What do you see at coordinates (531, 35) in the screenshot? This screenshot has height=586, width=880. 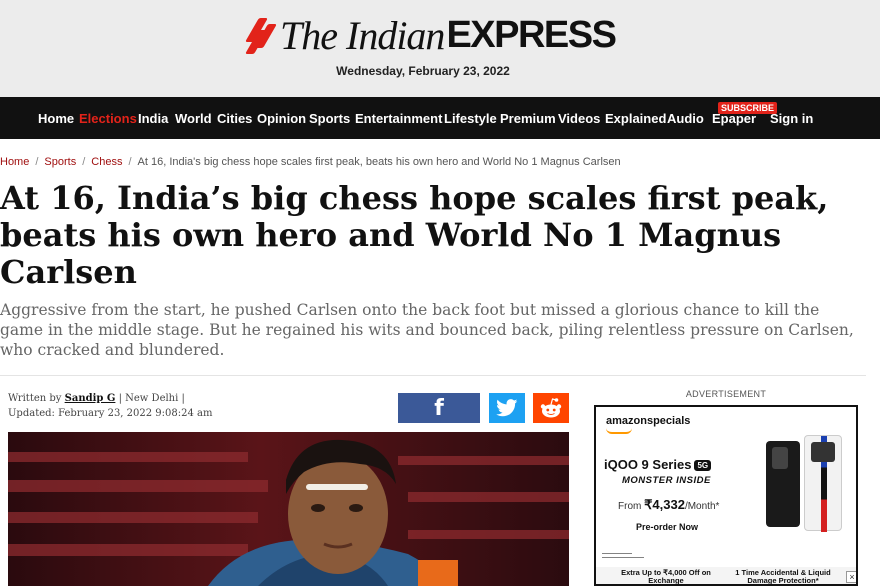 I see `logo-text-suffix: EXPRESS` at bounding box center [531, 35].